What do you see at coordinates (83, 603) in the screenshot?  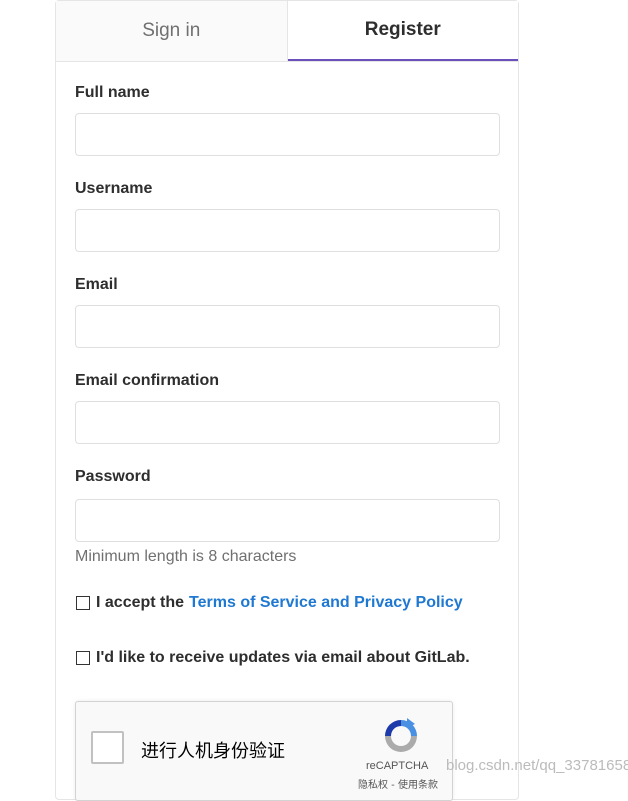 I see `terms-checkbox` at bounding box center [83, 603].